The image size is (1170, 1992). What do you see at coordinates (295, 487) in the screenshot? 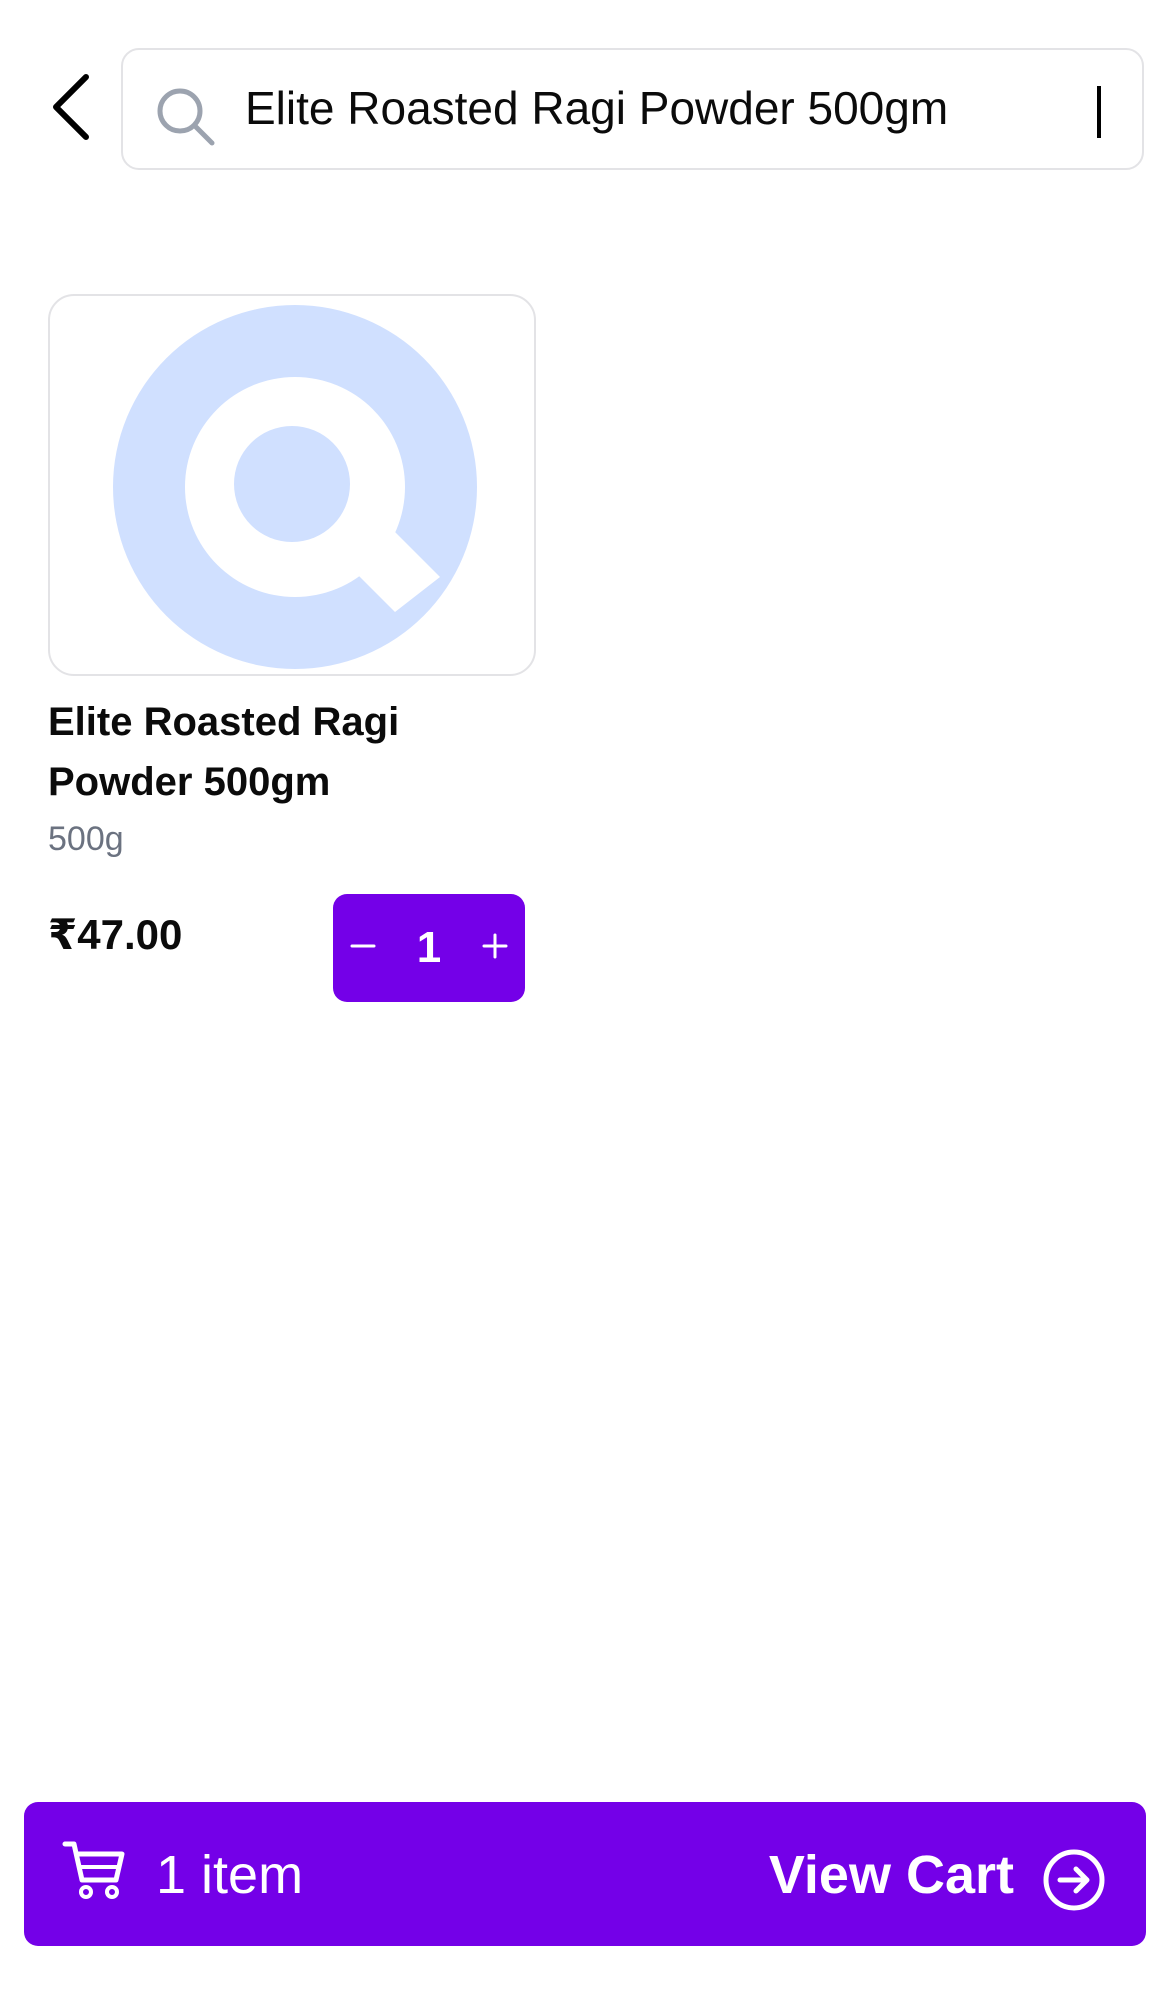
I see `image-placeholder-icon` at bounding box center [295, 487].